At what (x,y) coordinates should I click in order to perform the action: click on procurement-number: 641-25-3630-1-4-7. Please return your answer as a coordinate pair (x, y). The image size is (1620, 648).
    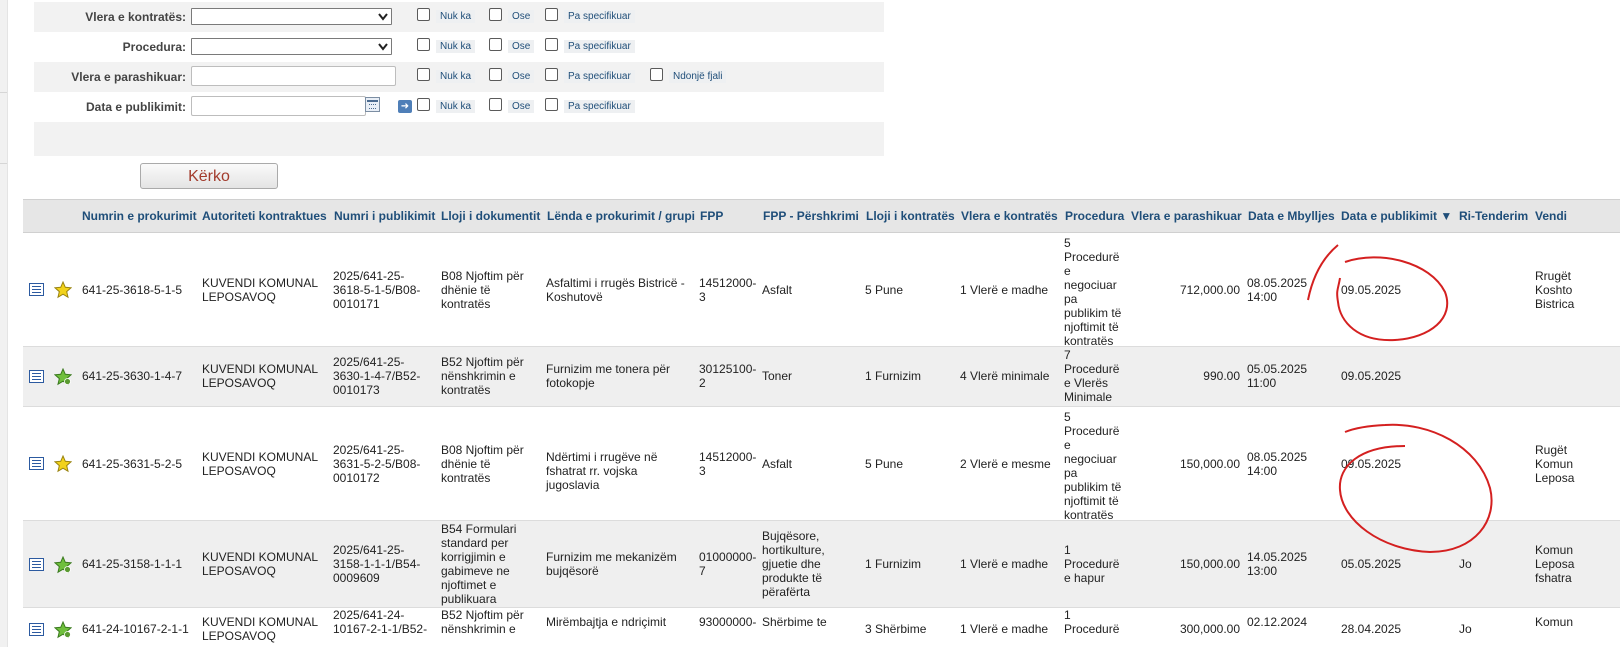
    Looking at the image, I should click on (132, 376).